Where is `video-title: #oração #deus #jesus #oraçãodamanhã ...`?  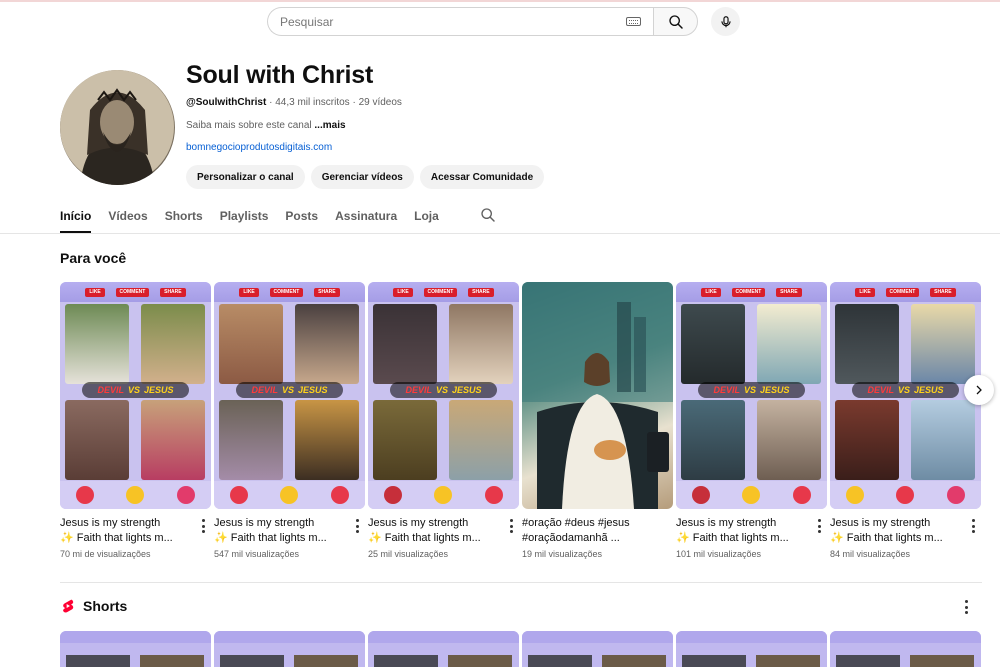 video-title: #oração #deus #jesus #oraçãodamanhã ... is located at coordinates (597, 531).